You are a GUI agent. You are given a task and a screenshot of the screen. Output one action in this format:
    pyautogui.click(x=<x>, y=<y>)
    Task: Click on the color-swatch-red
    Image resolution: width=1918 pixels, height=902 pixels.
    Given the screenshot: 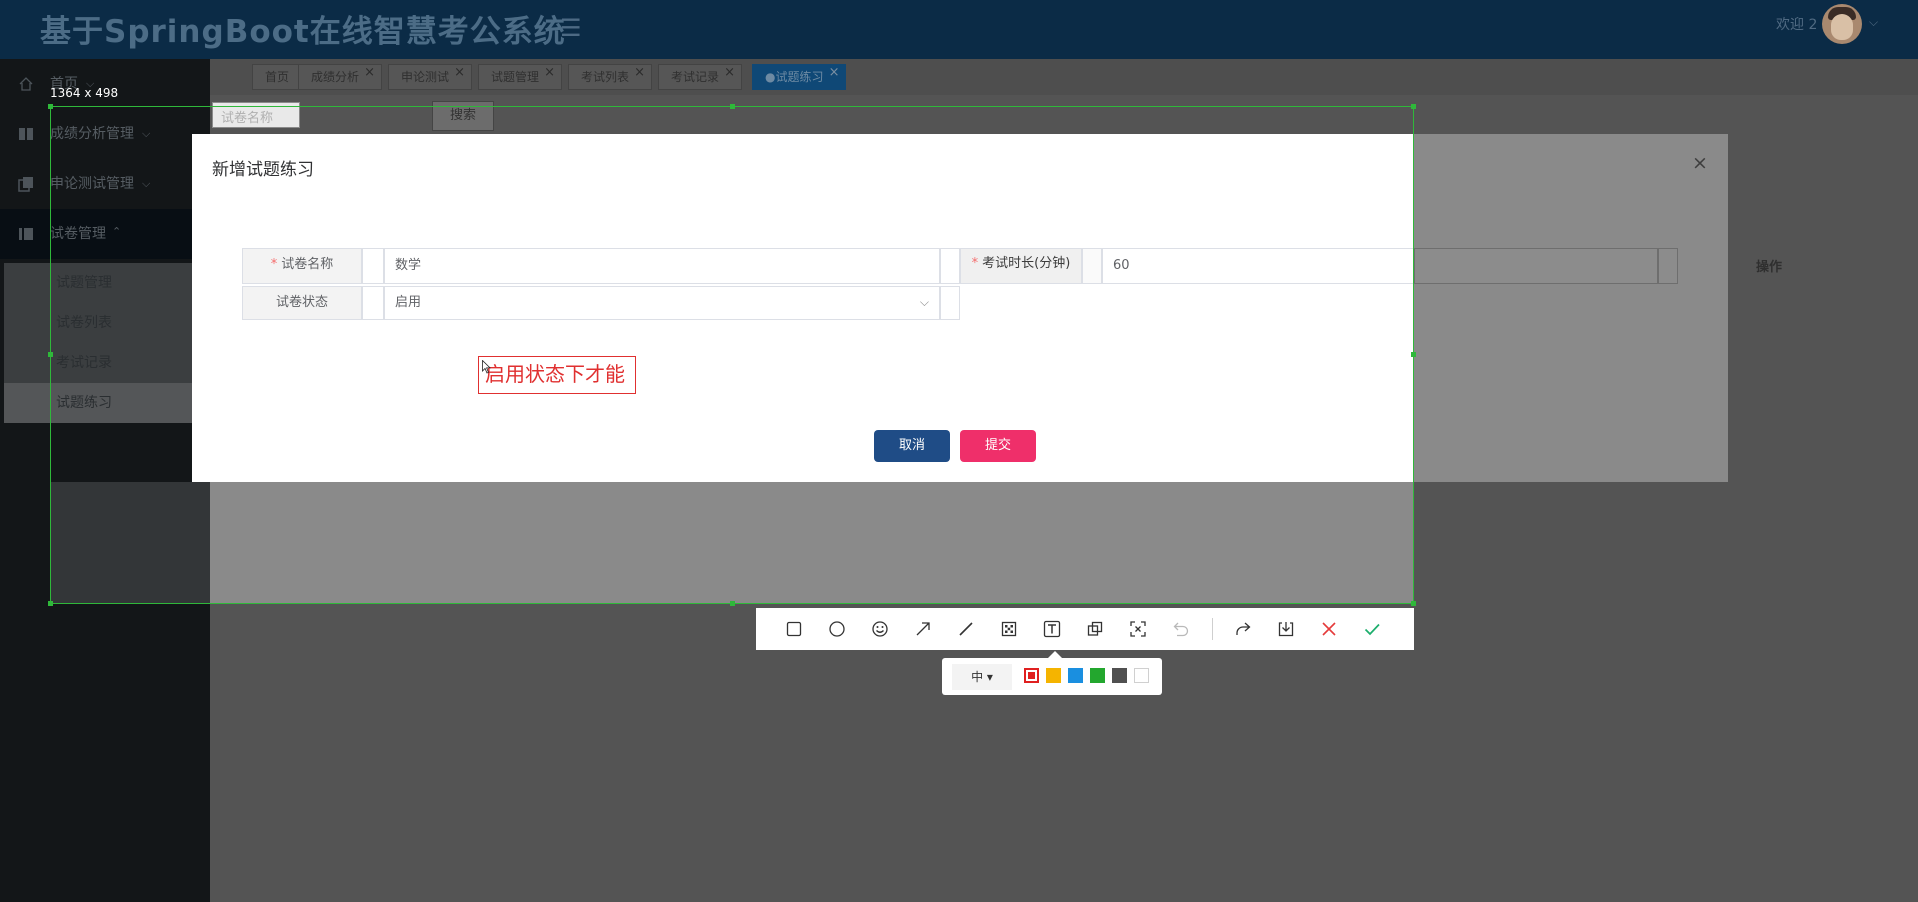 What is the action you would take?
    pyautogui.click(x=1031, y=675)
    